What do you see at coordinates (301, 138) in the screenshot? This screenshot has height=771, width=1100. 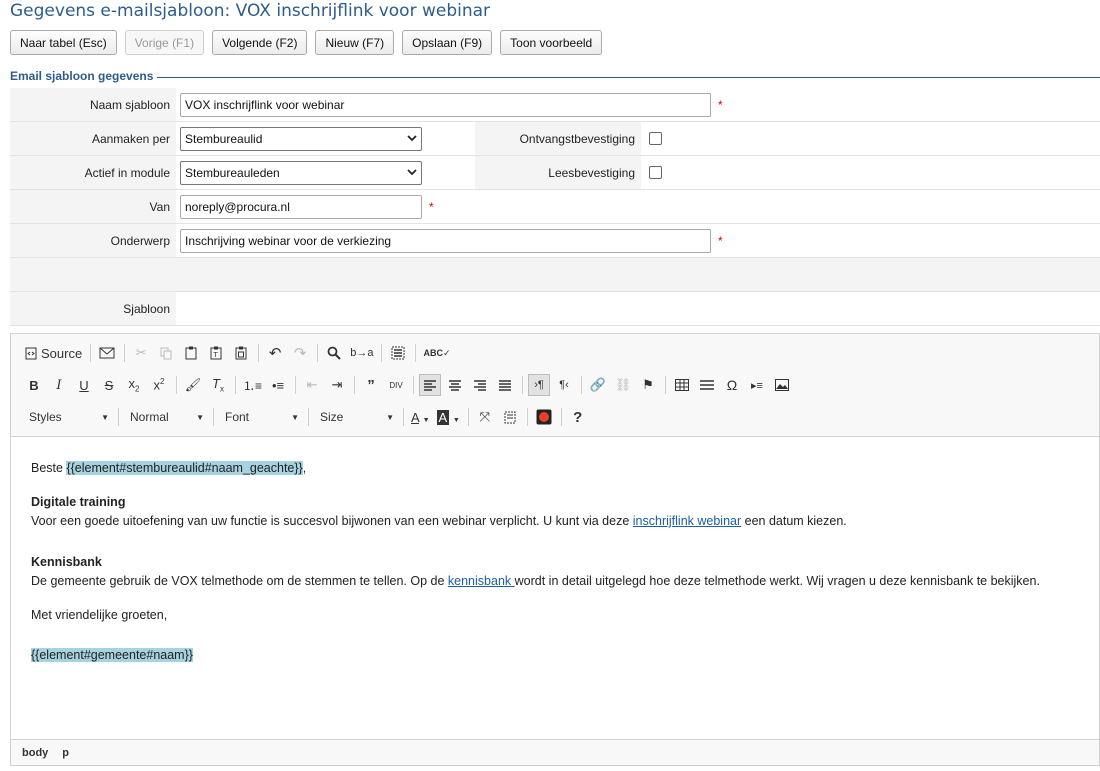 I see `aanmaken-select: Stembureaulid` at bounding box center [301, 138].